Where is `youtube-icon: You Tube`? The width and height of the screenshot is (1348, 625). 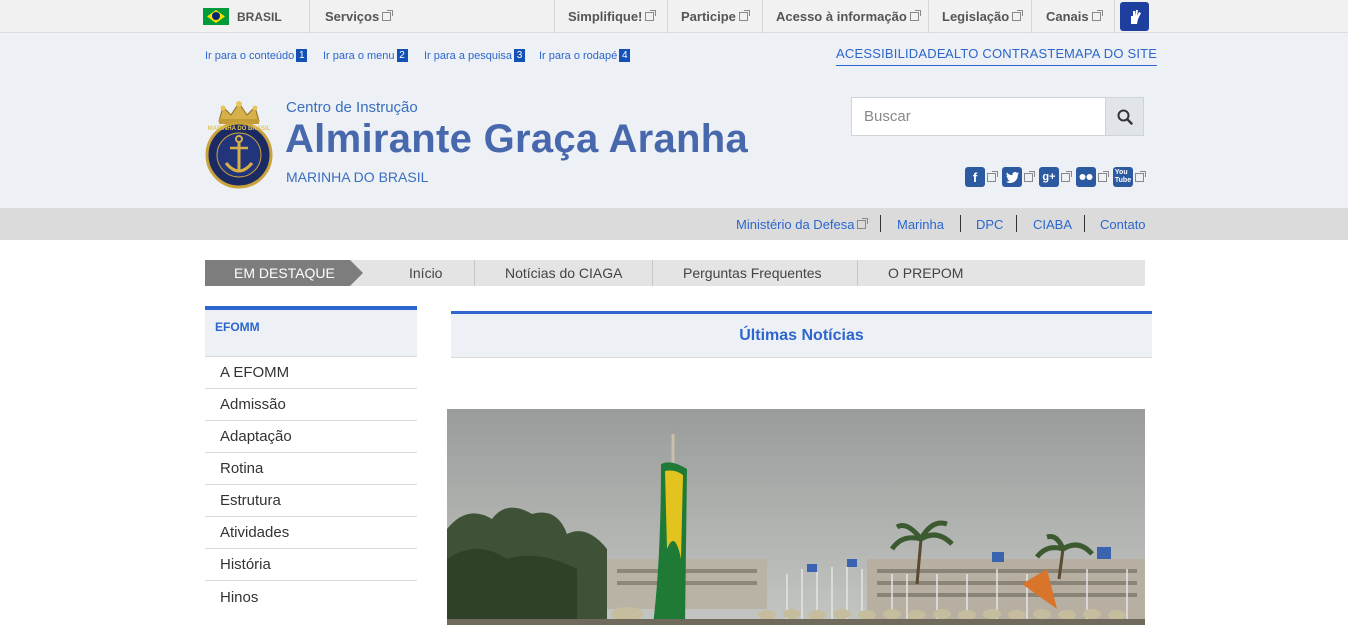
youtube-icon: You Tube is located at coordinates (1123, 177).